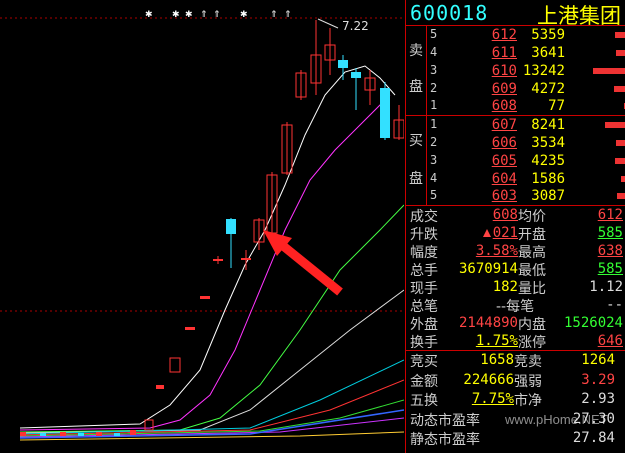 This screenshot has width=625, height=453. What do you see at coordinates (526, 35) in the screenshot?
I see `sell-row-5: 5 612 5359` at bounding box center [526, 35].